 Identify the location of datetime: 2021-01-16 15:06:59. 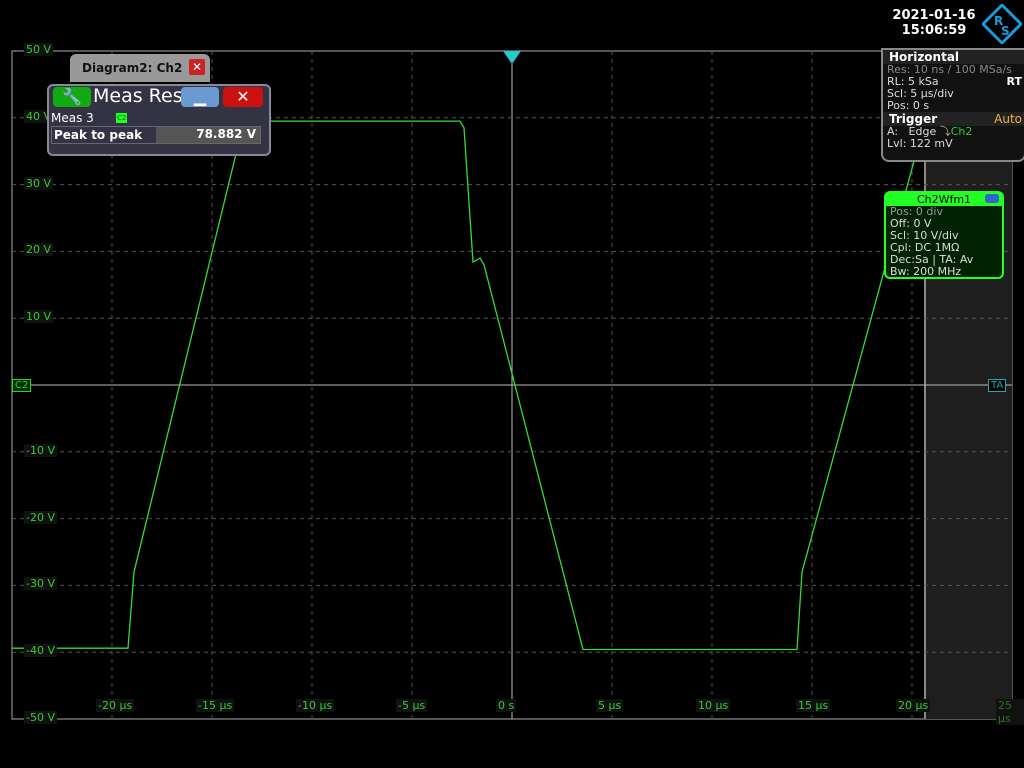
(934, 23).